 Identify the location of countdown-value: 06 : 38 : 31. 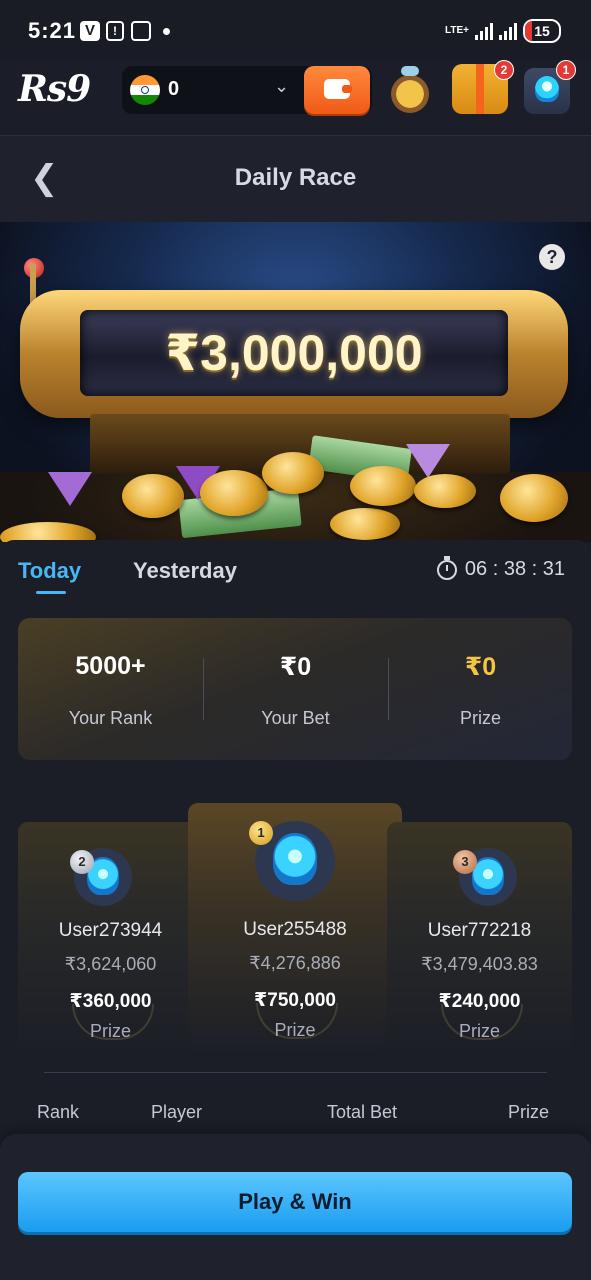
(514, 569).